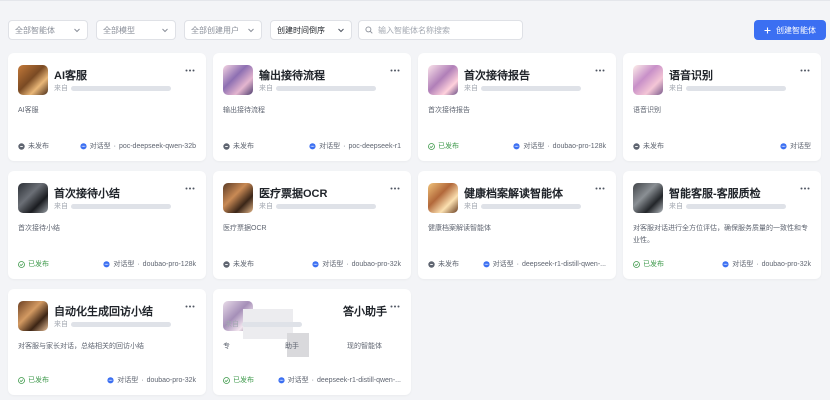 The image size is (830, 400). Describe the element at coordinates (301, 30) in the screenshot. I see `sort-filter-label: 创建时间倒序` at that location.